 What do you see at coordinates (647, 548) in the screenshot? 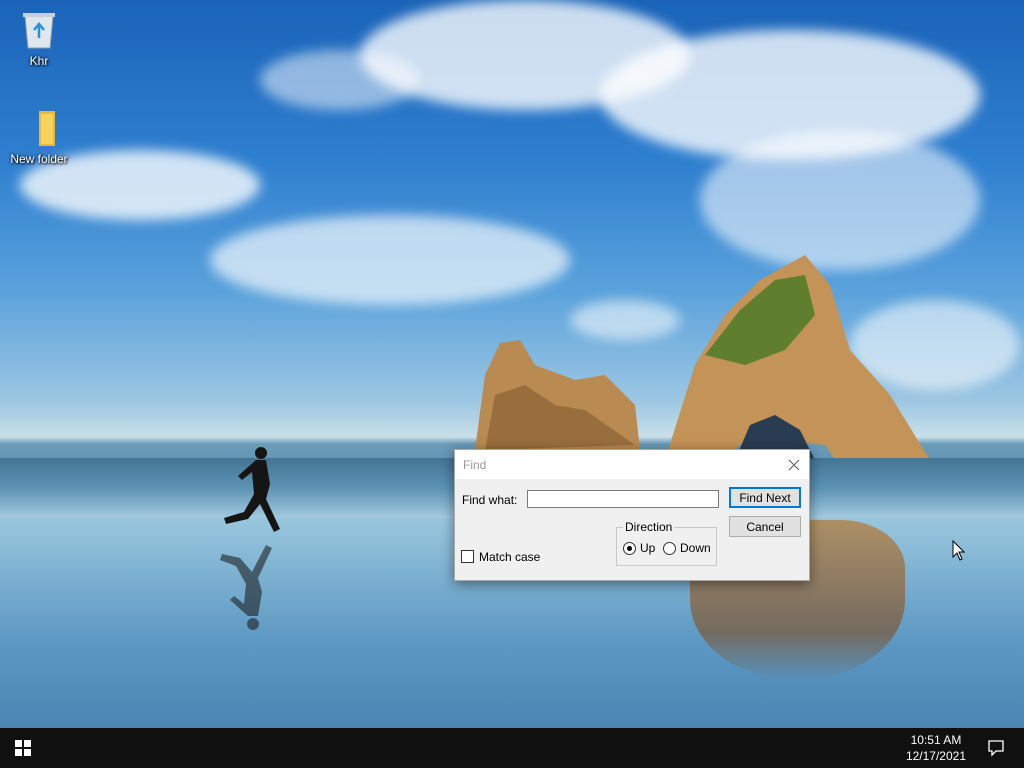
I see `direction-up-label: Up` at bounding box center [647, 548].